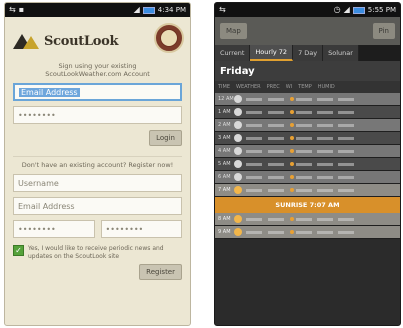 This screenshot has width=403, height=328. What do you see at coordinates (141, 229) in the screenshot?
I see `register-confirm-field: ••••••••` at bounding box center [141, 229].